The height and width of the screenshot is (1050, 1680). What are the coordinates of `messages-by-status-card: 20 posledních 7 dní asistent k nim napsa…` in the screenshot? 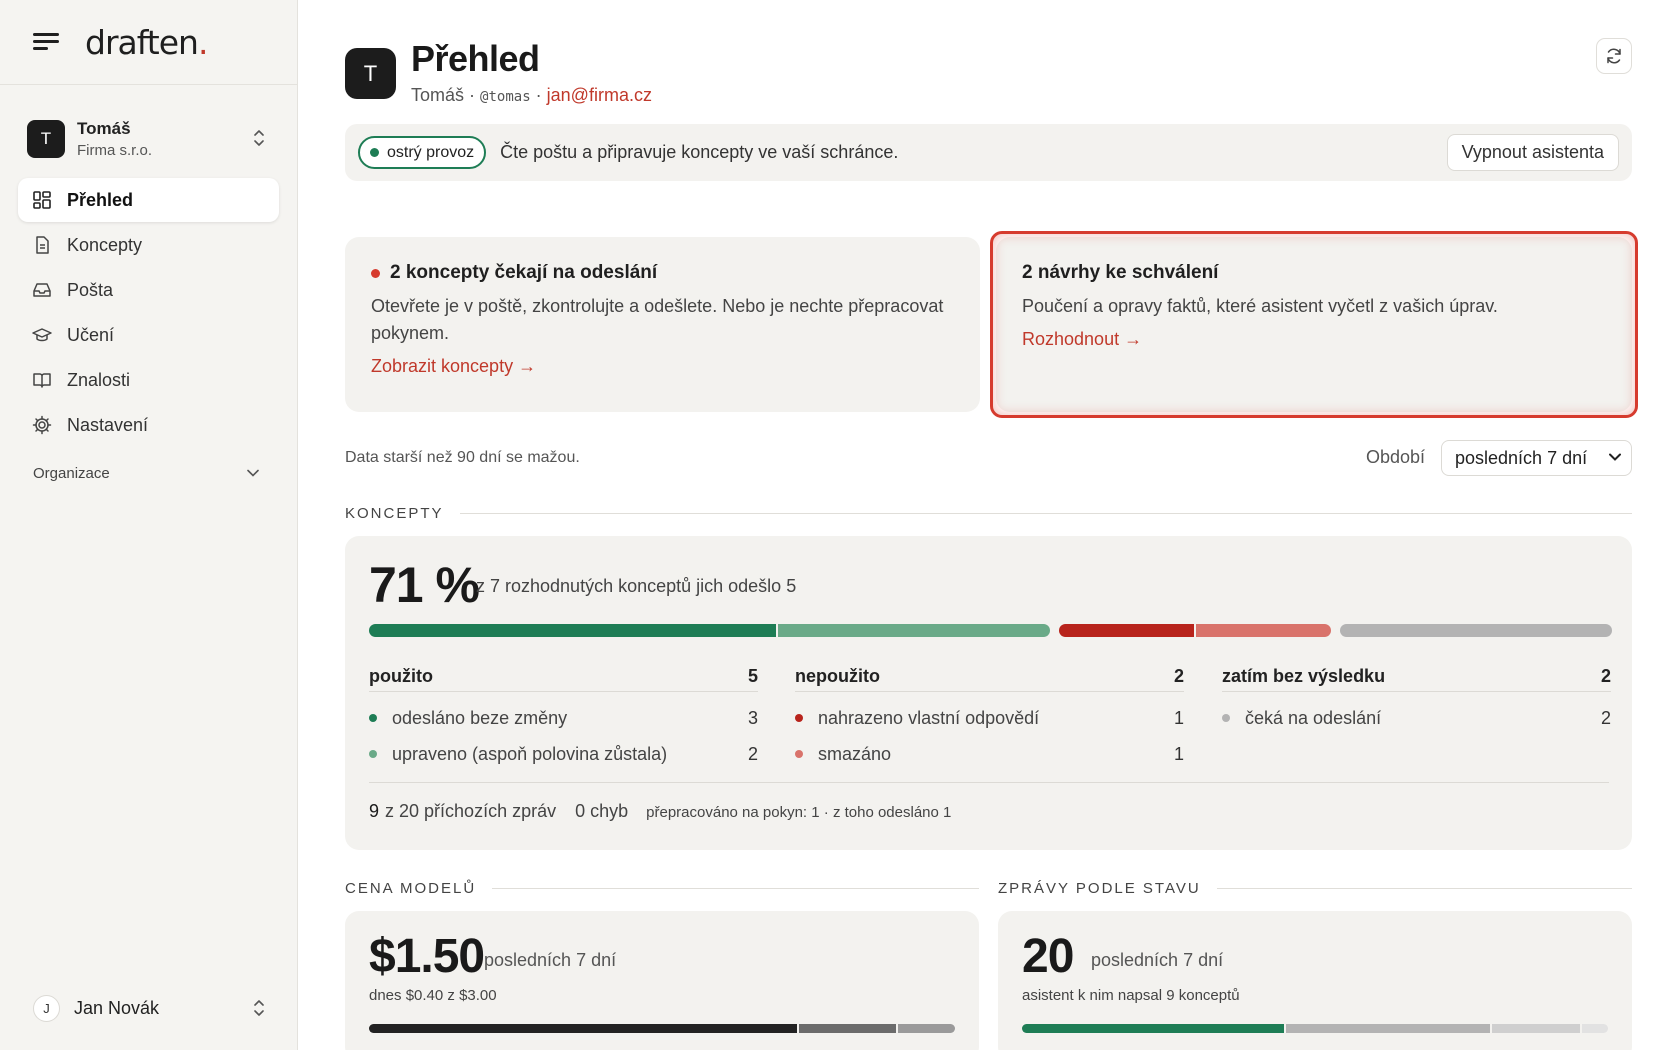 It's located at (1315, 980).